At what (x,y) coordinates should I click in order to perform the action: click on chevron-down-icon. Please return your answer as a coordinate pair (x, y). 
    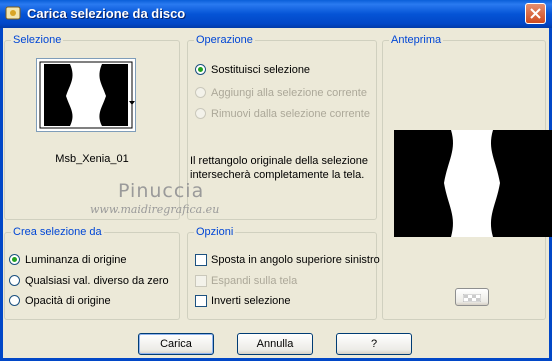
    Looking at the image, I should click on (132, 103).